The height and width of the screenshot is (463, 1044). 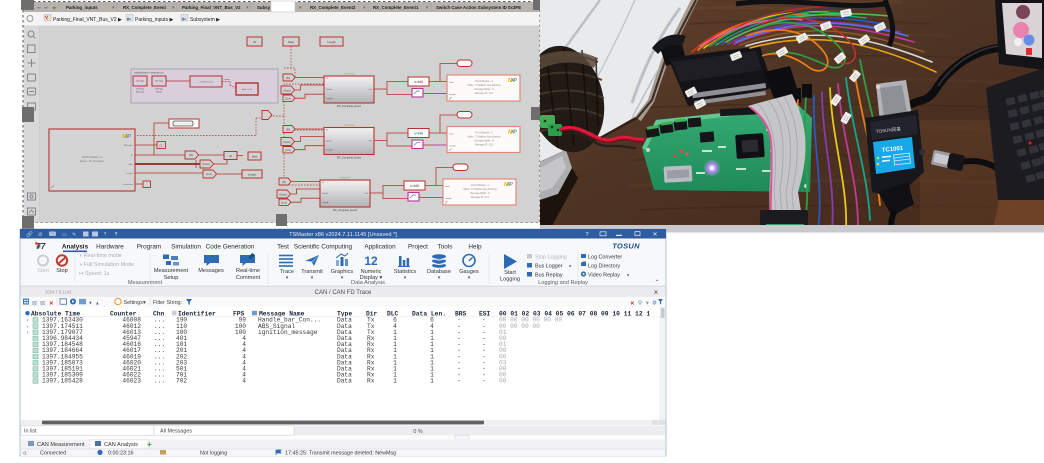 I want to click on svg-text: Event : Rx Complete, so click(x=92, y=161).